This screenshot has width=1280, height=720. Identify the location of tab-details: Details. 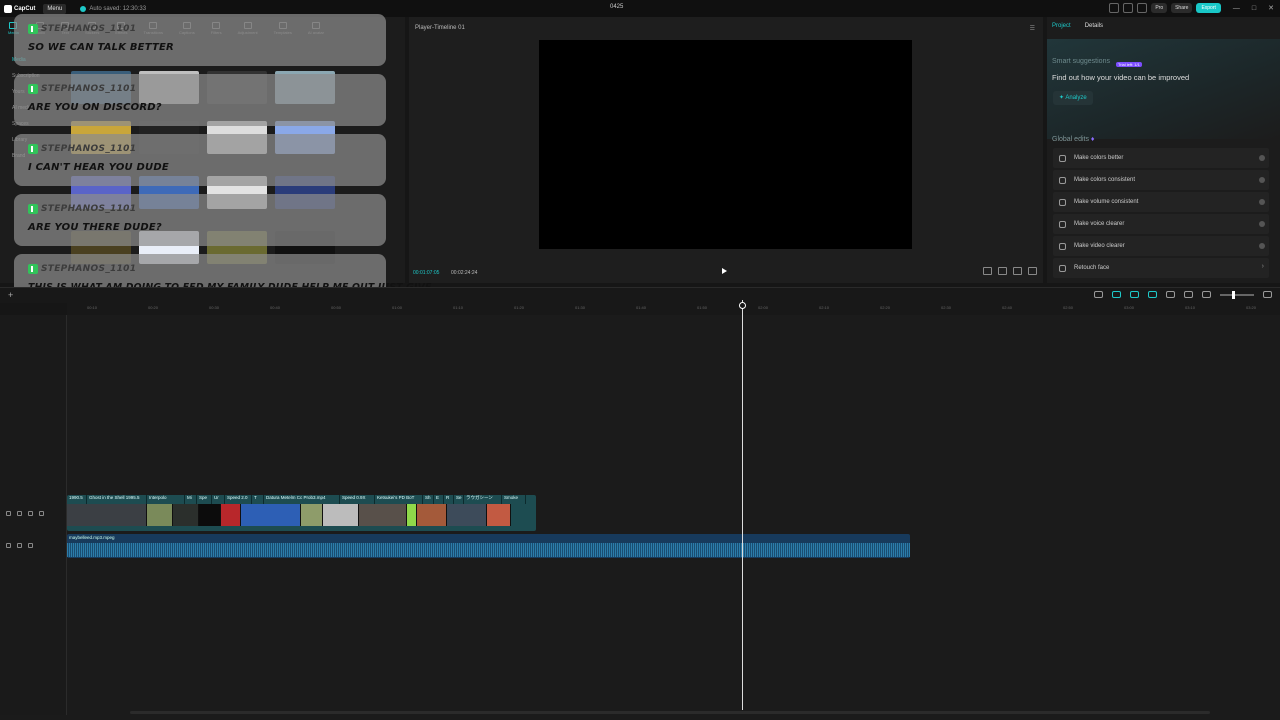
(1094, 26).